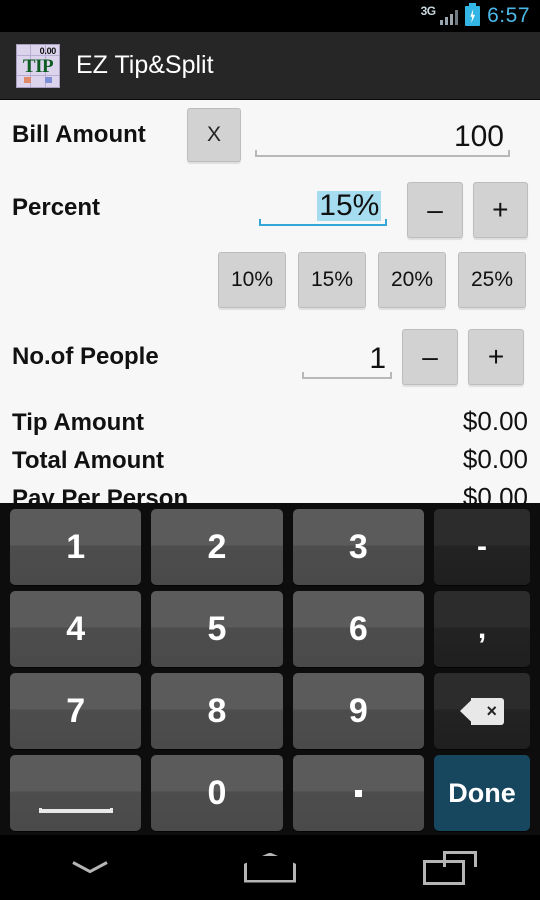  Describe the element at coordinates (76, 547) in the screenshot. I see `key-1: 1` at that location.